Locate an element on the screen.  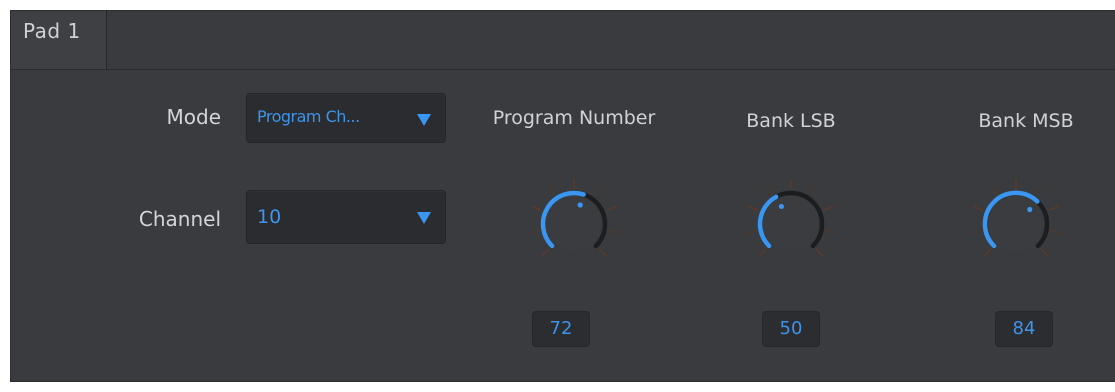
channel-label: Channel is located at coordinates (179, 219).